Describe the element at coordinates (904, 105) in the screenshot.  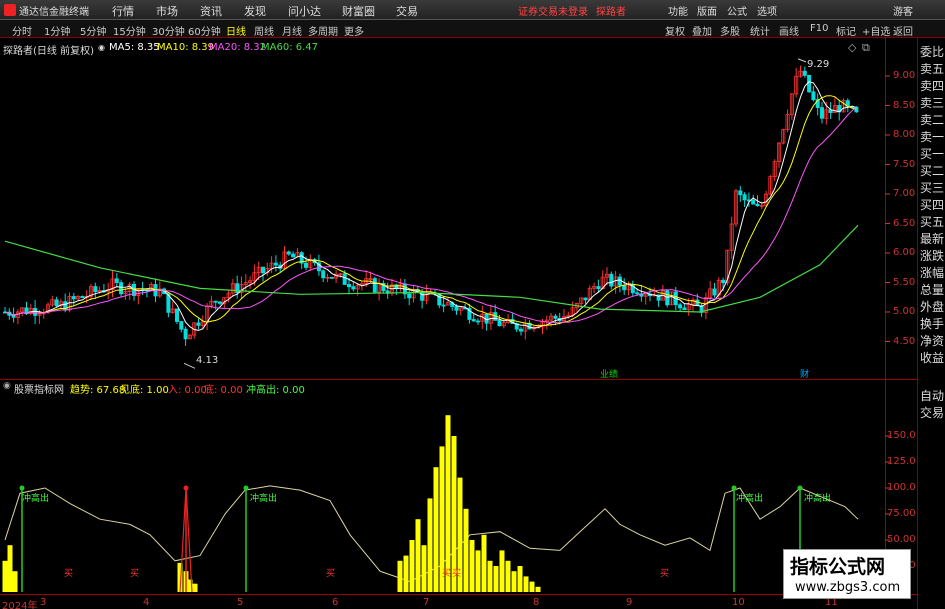
I see `price-tick: 8.50` at that location.